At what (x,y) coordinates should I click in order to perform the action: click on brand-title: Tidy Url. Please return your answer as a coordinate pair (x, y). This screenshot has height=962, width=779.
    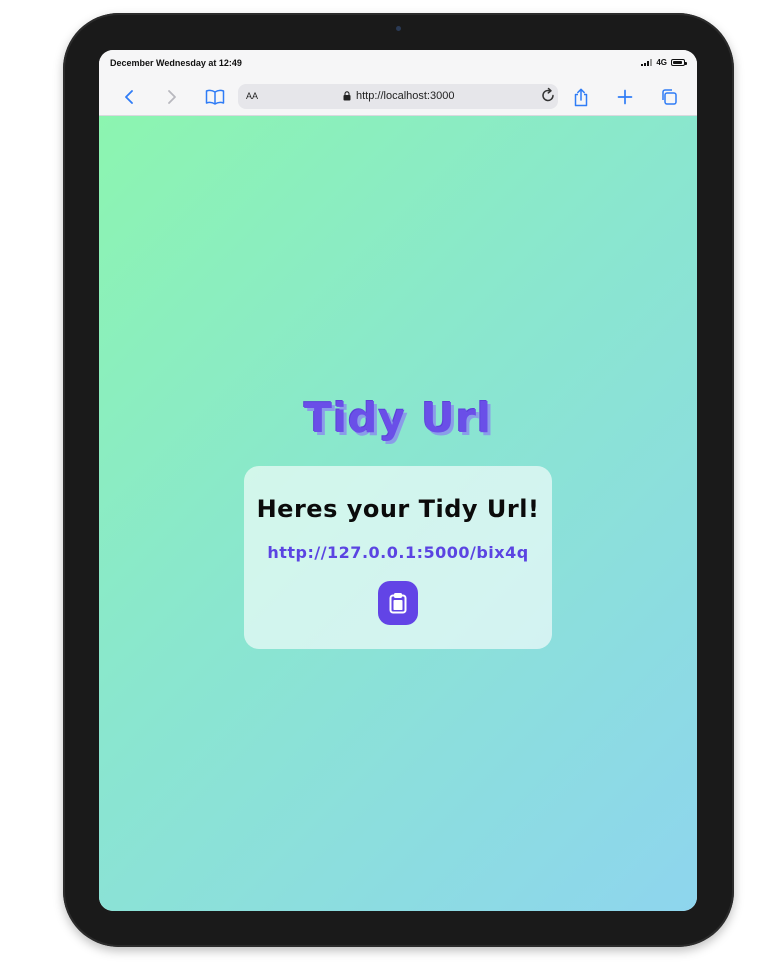
    Looking at the image, I should click on (398, 418).